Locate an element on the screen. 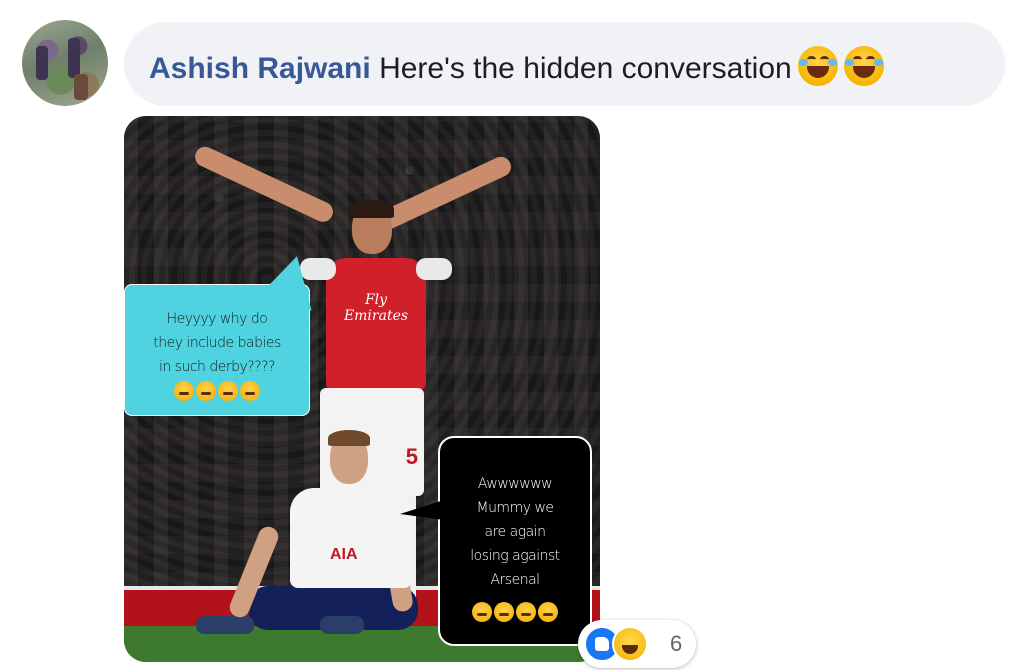 The image size is (1024, 670). speech-line: in such derby???? is located at coordinates (217, 367).